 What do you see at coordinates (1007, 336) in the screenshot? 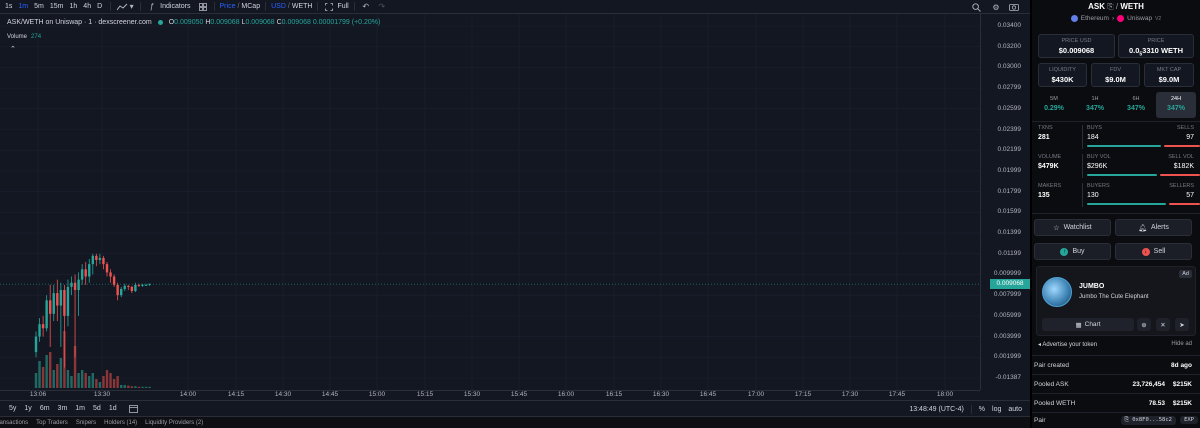
I see `price-tick: 0.003999` at bounding box center [1007, 336].